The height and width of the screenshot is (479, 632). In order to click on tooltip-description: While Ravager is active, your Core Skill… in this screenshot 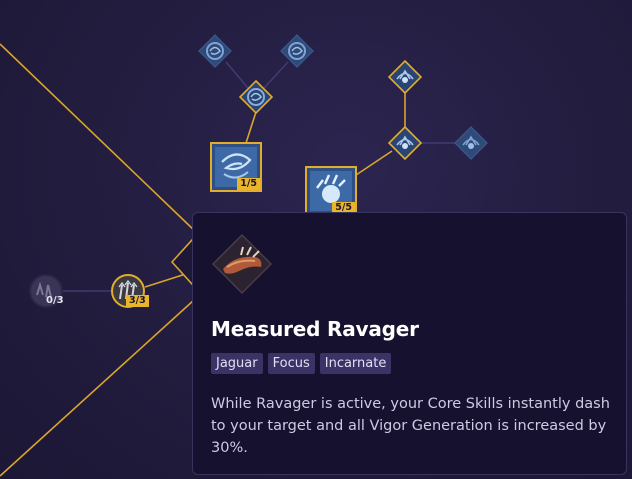, I will do `click(410, 426)`.